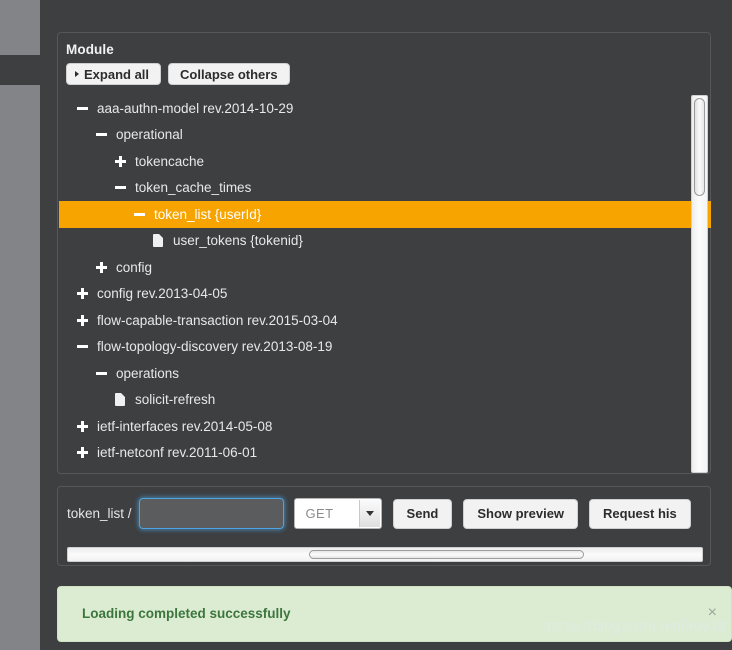  I want to click on tree-row: config rev.2013-04-05, so click(385, 294).